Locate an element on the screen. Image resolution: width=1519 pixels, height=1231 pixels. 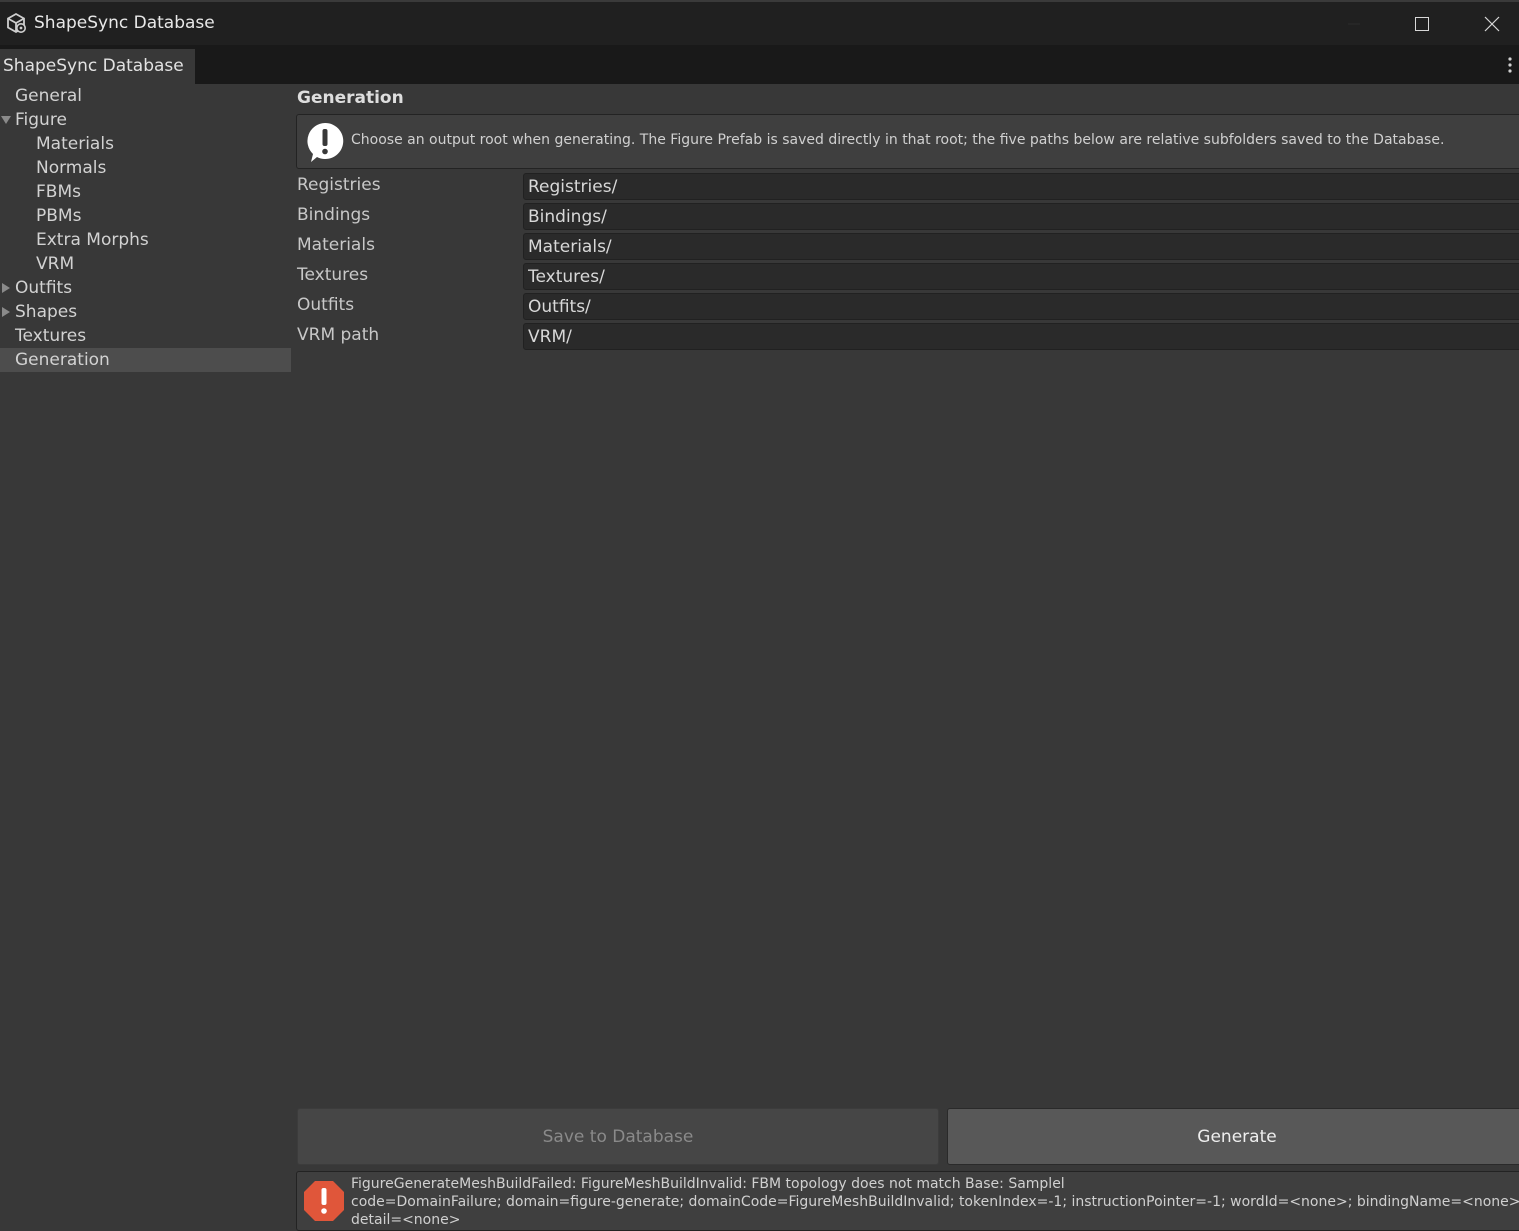
sidebar-item-label: Outfits is located at coordinates (44, 288).